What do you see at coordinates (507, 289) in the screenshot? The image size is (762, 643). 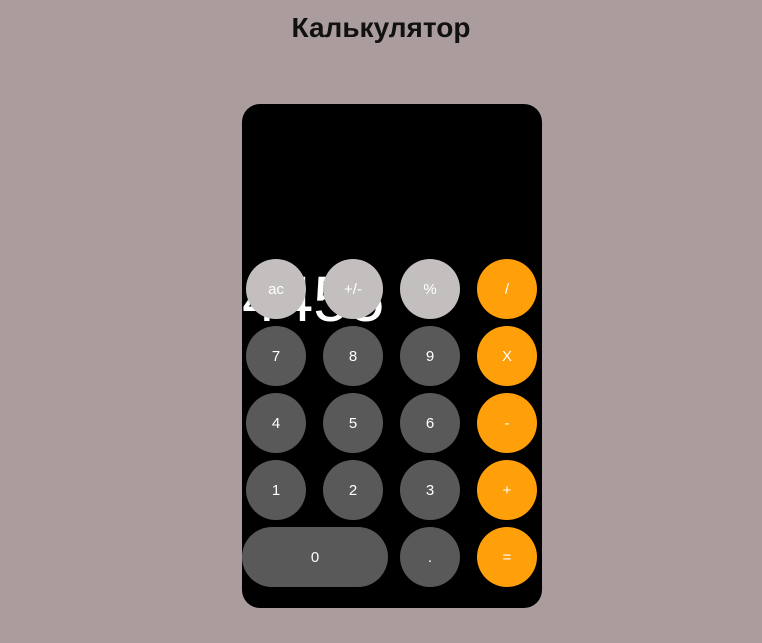 I see `divide-button: /` at bounding box center [507, 289].